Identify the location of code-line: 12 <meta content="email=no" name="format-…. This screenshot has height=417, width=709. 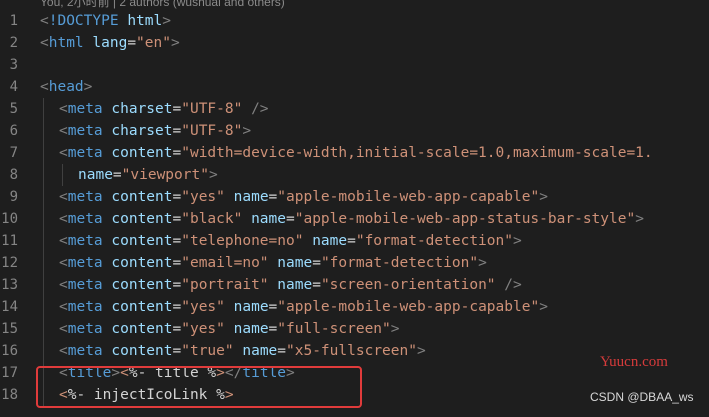
(354, 263).